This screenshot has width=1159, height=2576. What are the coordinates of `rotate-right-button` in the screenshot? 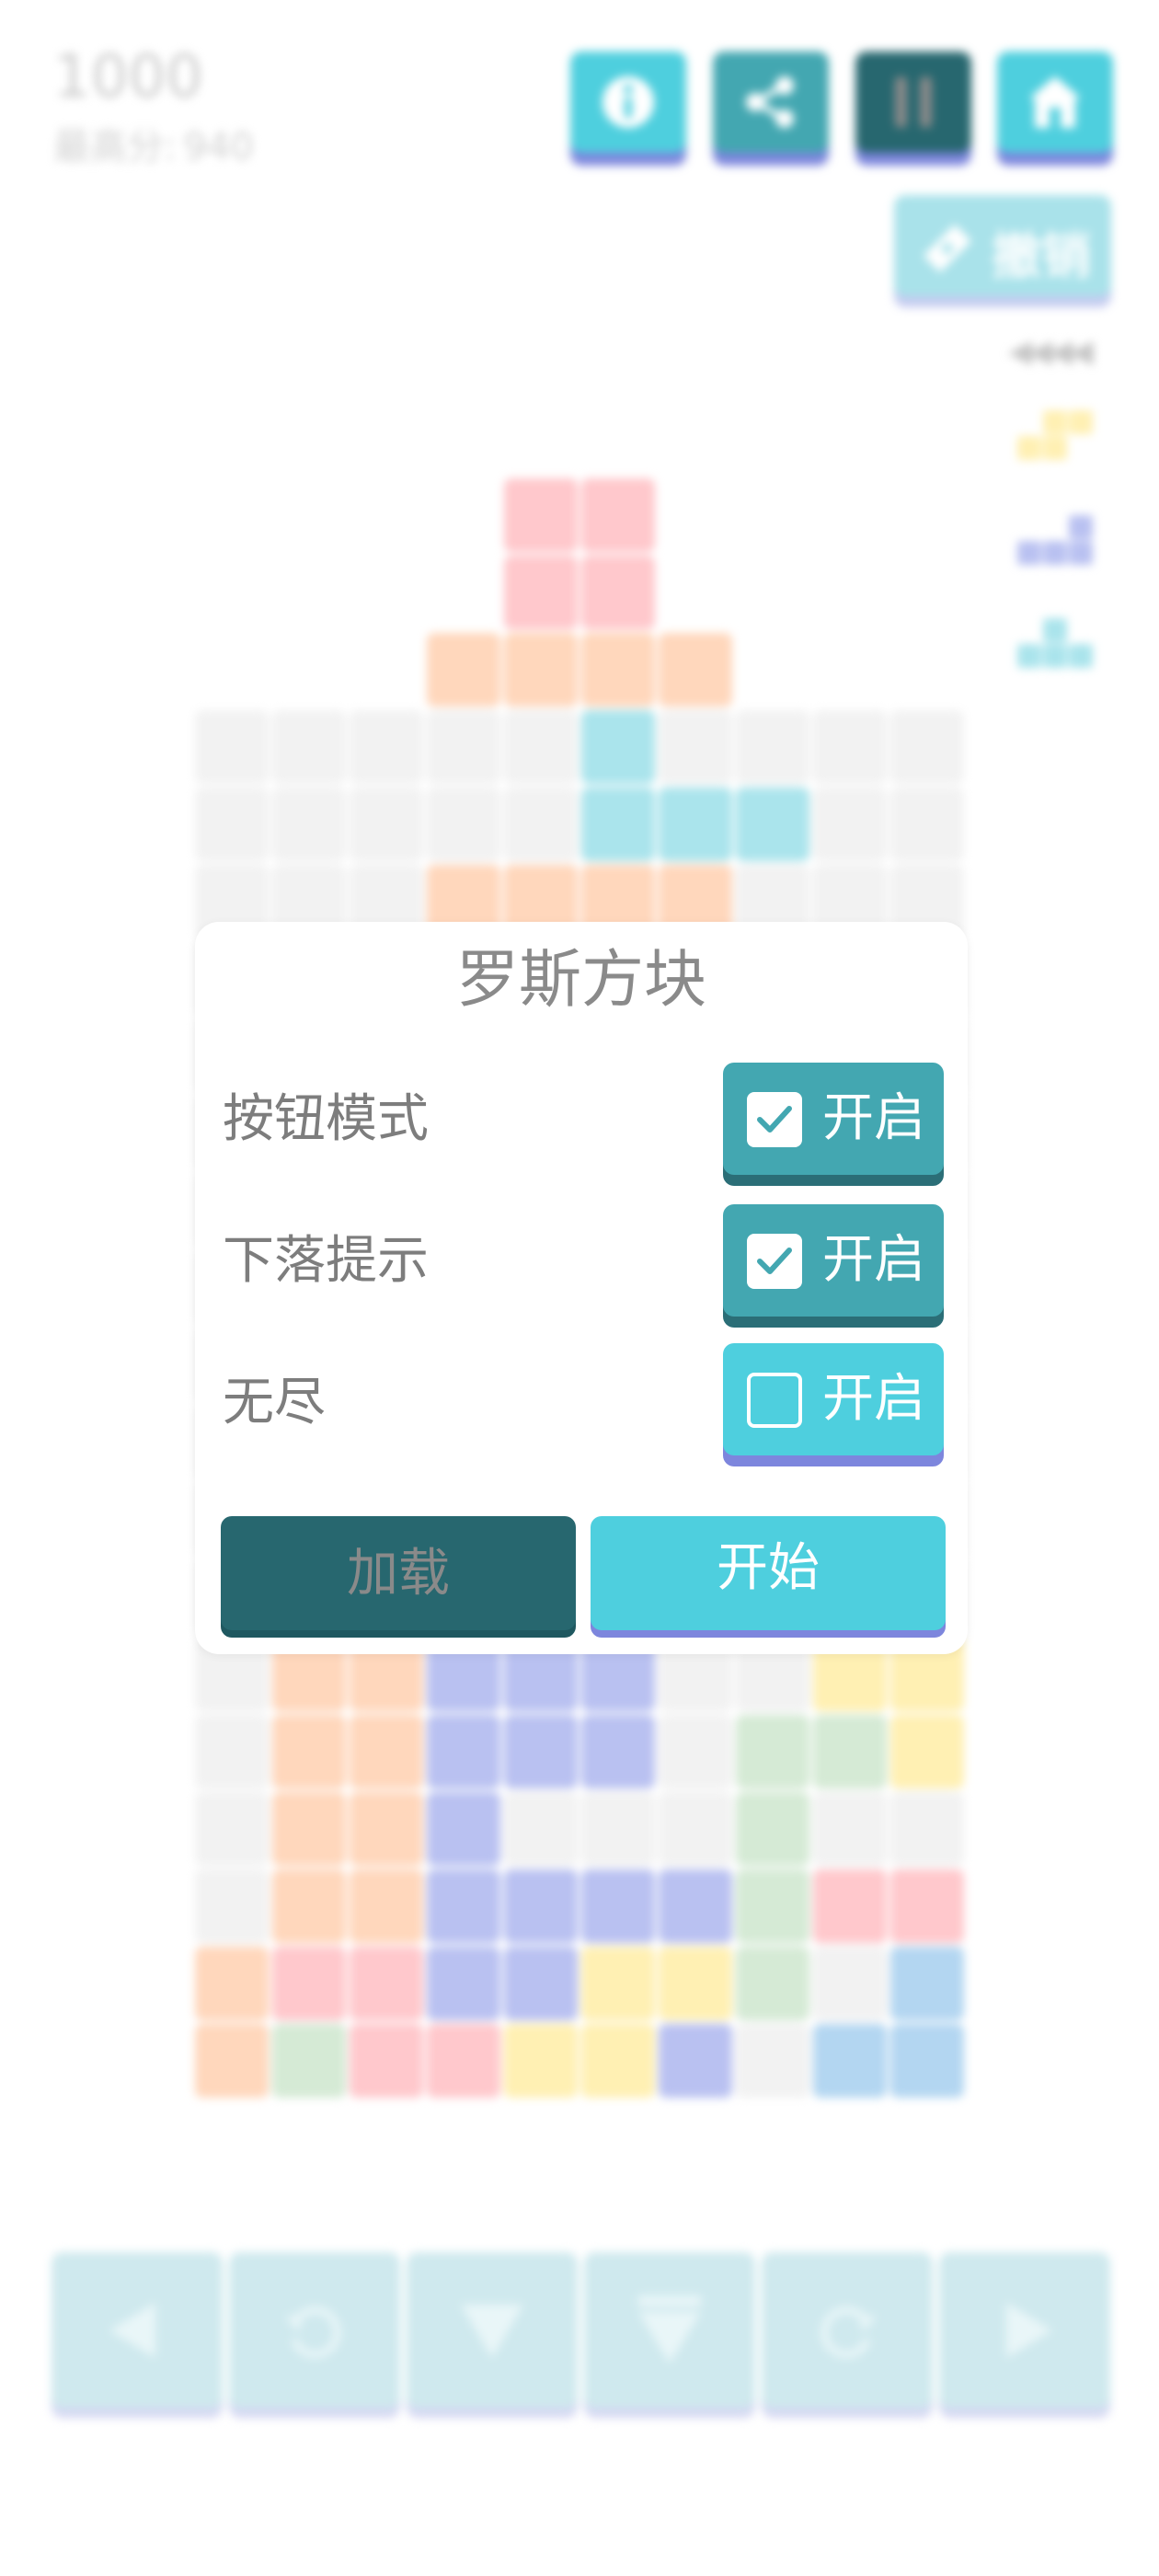 It's located at (847, 2335).